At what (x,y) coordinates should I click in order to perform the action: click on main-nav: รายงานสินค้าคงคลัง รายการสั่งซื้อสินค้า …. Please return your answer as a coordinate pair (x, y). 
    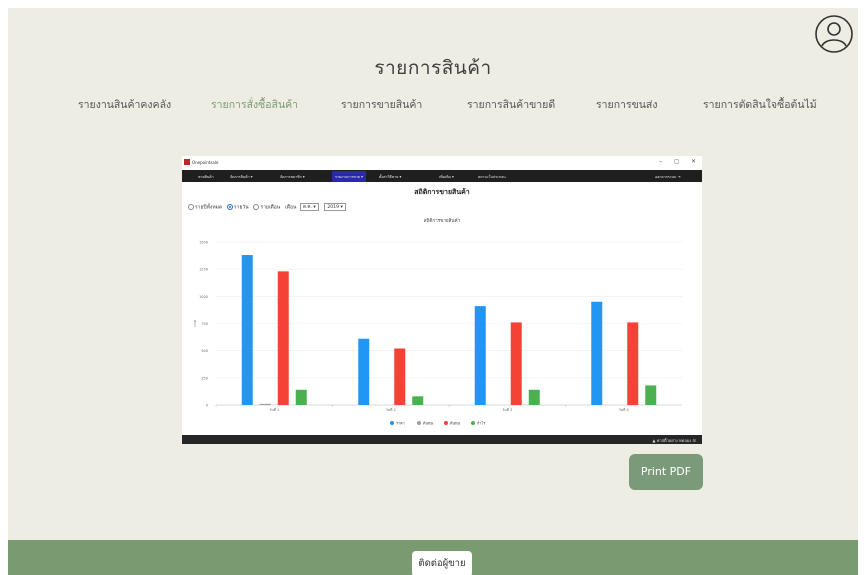
    Looking at the image, I should click on (433, 106).